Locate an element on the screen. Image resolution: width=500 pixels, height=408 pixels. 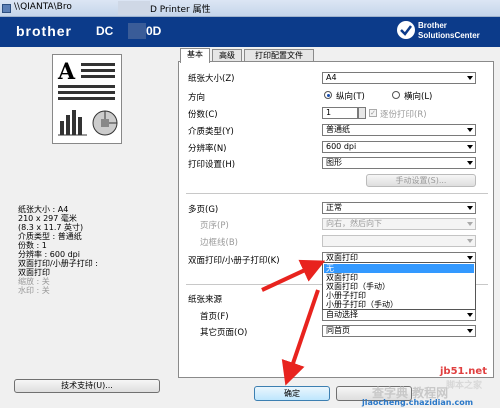
paper-source-label: 纸张来源 is located at coordinates (205, 300).